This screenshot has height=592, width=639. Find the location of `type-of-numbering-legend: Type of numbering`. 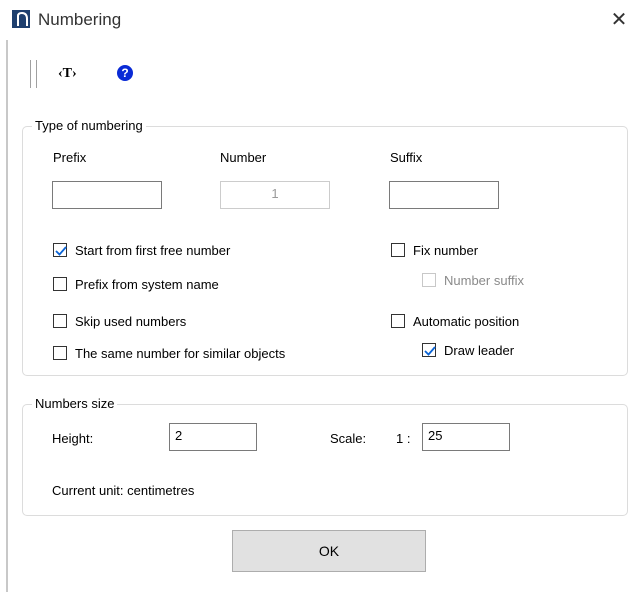

type-of-numbering-legend: Type of numbering is located at coordinates (89, 125).